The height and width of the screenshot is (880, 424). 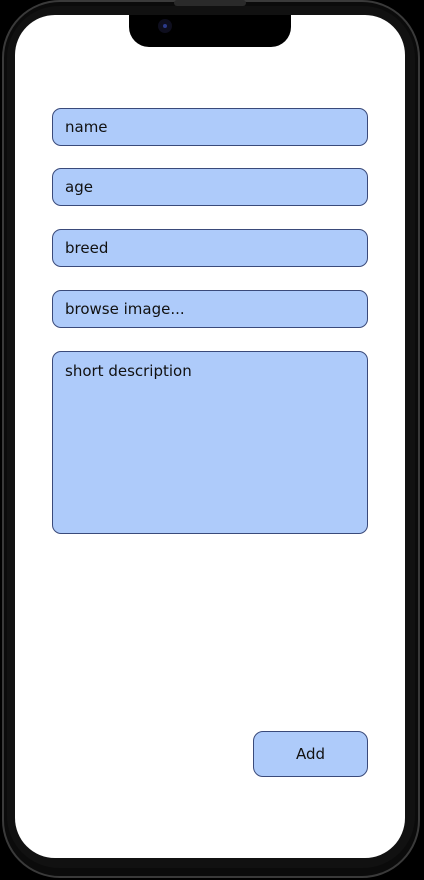 I want to click on name-input, so click(x=210, y=127).